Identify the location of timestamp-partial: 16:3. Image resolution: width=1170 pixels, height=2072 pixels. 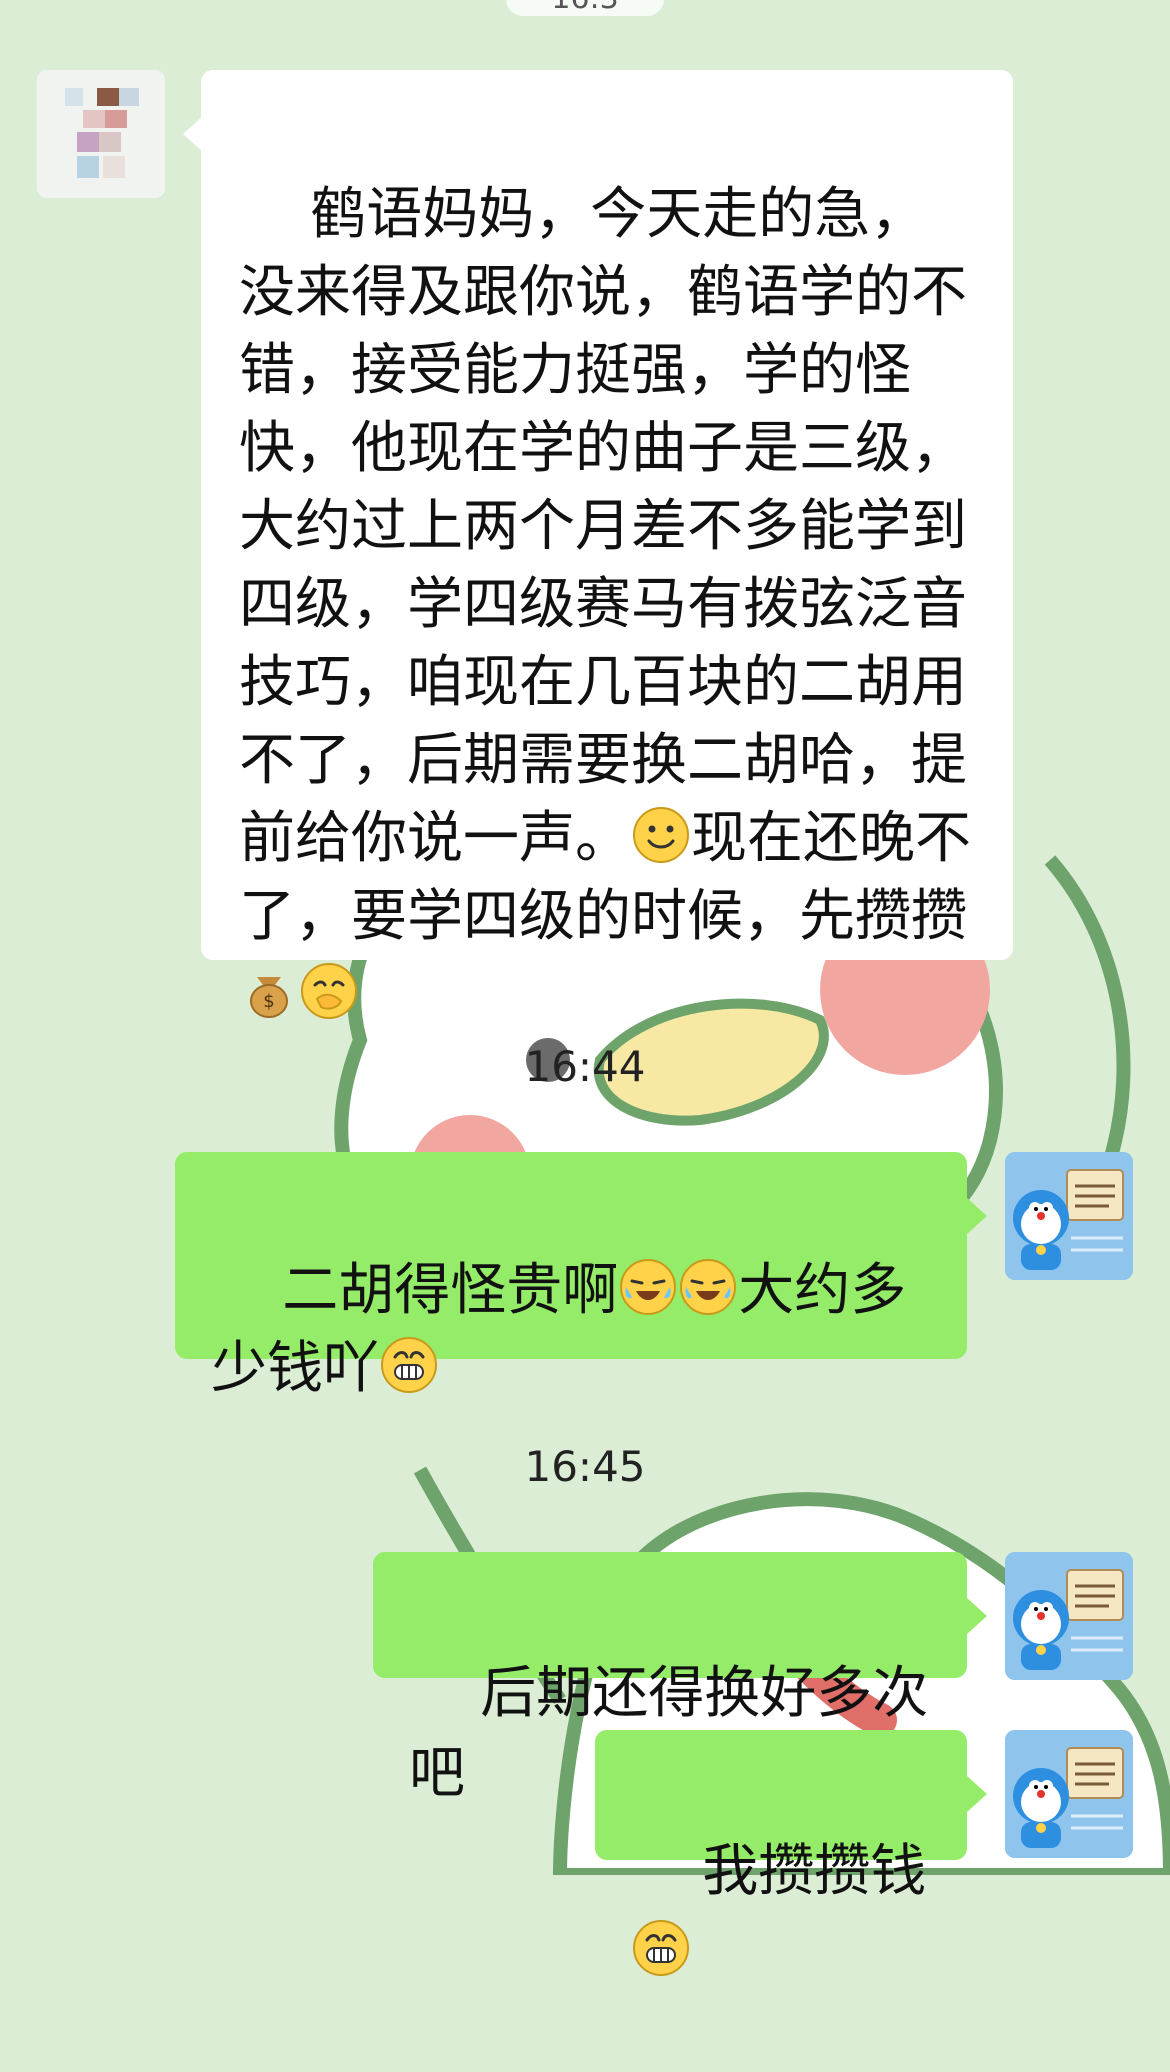
(585, 8).